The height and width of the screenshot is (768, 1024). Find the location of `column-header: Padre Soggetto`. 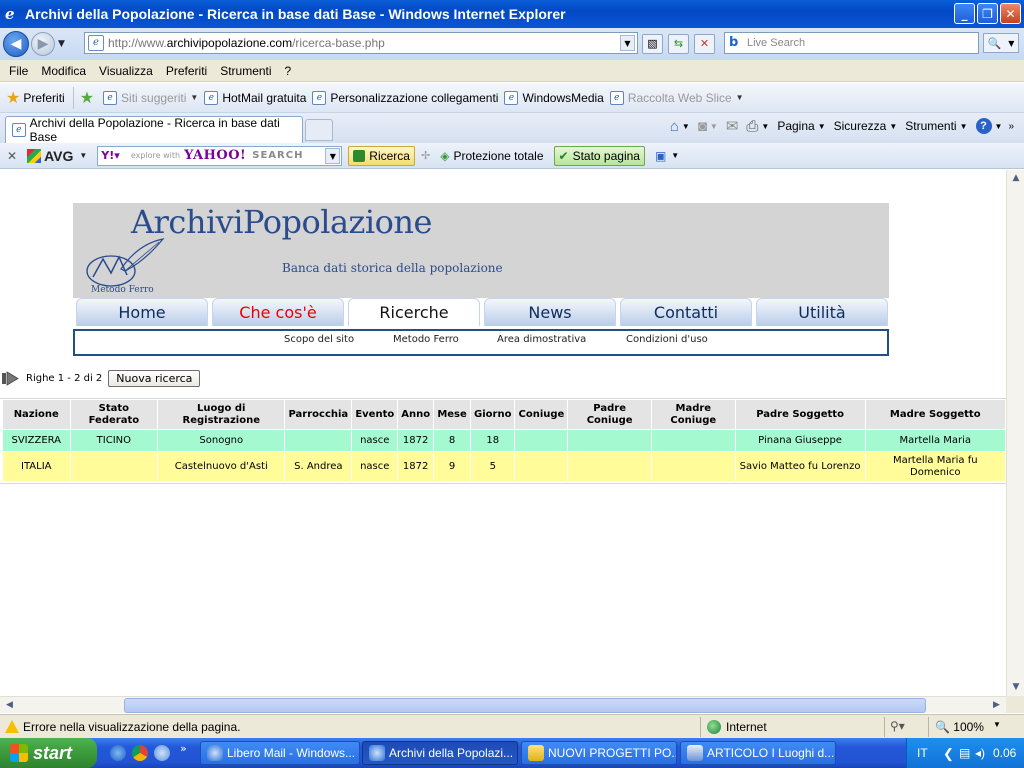

column-header: Padre Soggetto is located at coordinates (800, 414).